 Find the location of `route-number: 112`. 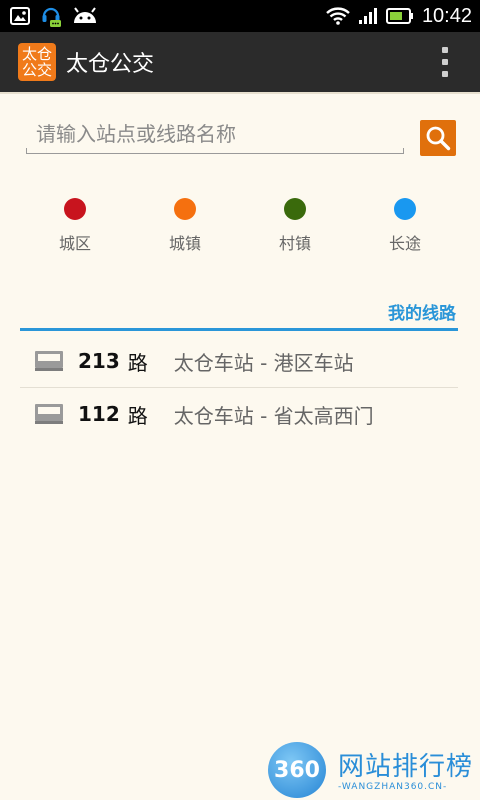

route-number: 112 is located at coordinates (99, 414).